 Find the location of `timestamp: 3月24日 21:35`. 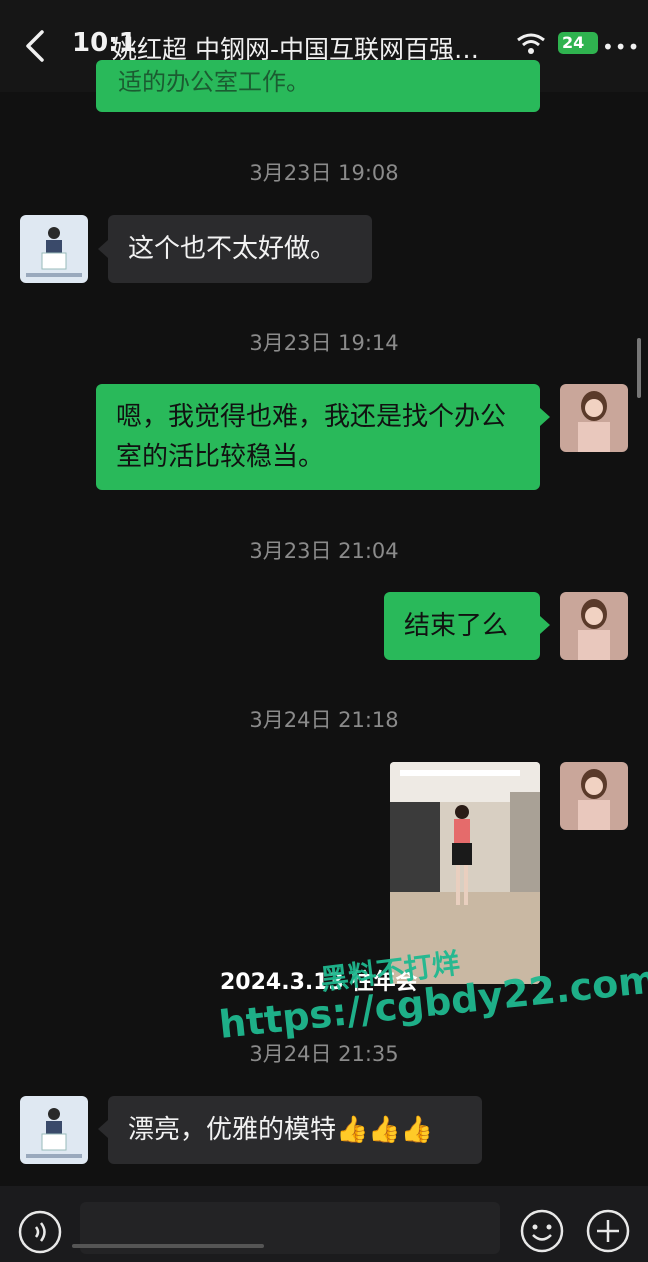

timestamp: 3月24日 21:35 is located at coordinates (324, 1054).